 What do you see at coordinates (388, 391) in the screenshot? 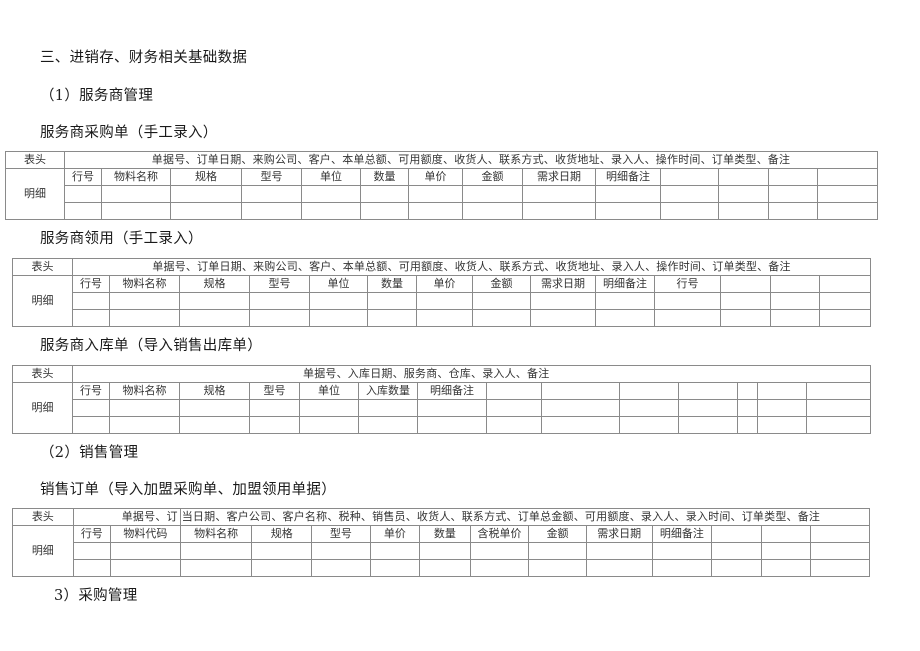
I see `column-header: 入库数量` at bounding box center [388, 391].